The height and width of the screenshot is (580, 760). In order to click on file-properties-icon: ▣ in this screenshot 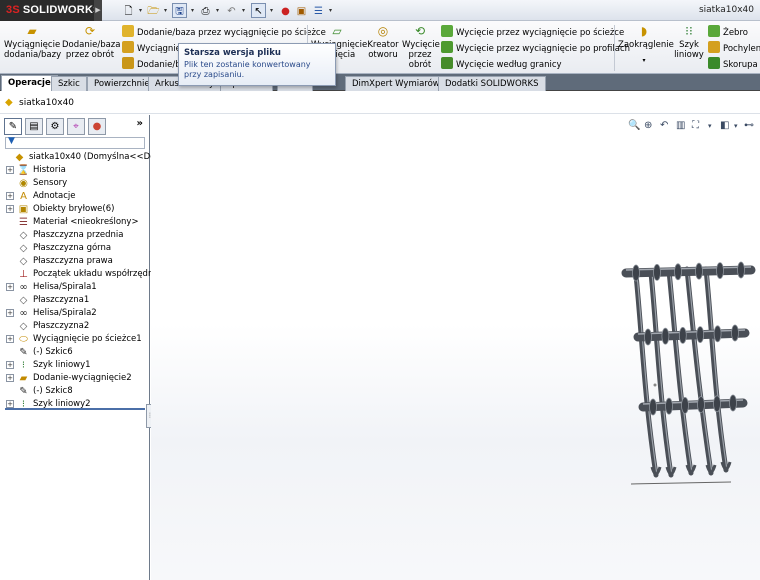, I will do `click(301, 10)`.